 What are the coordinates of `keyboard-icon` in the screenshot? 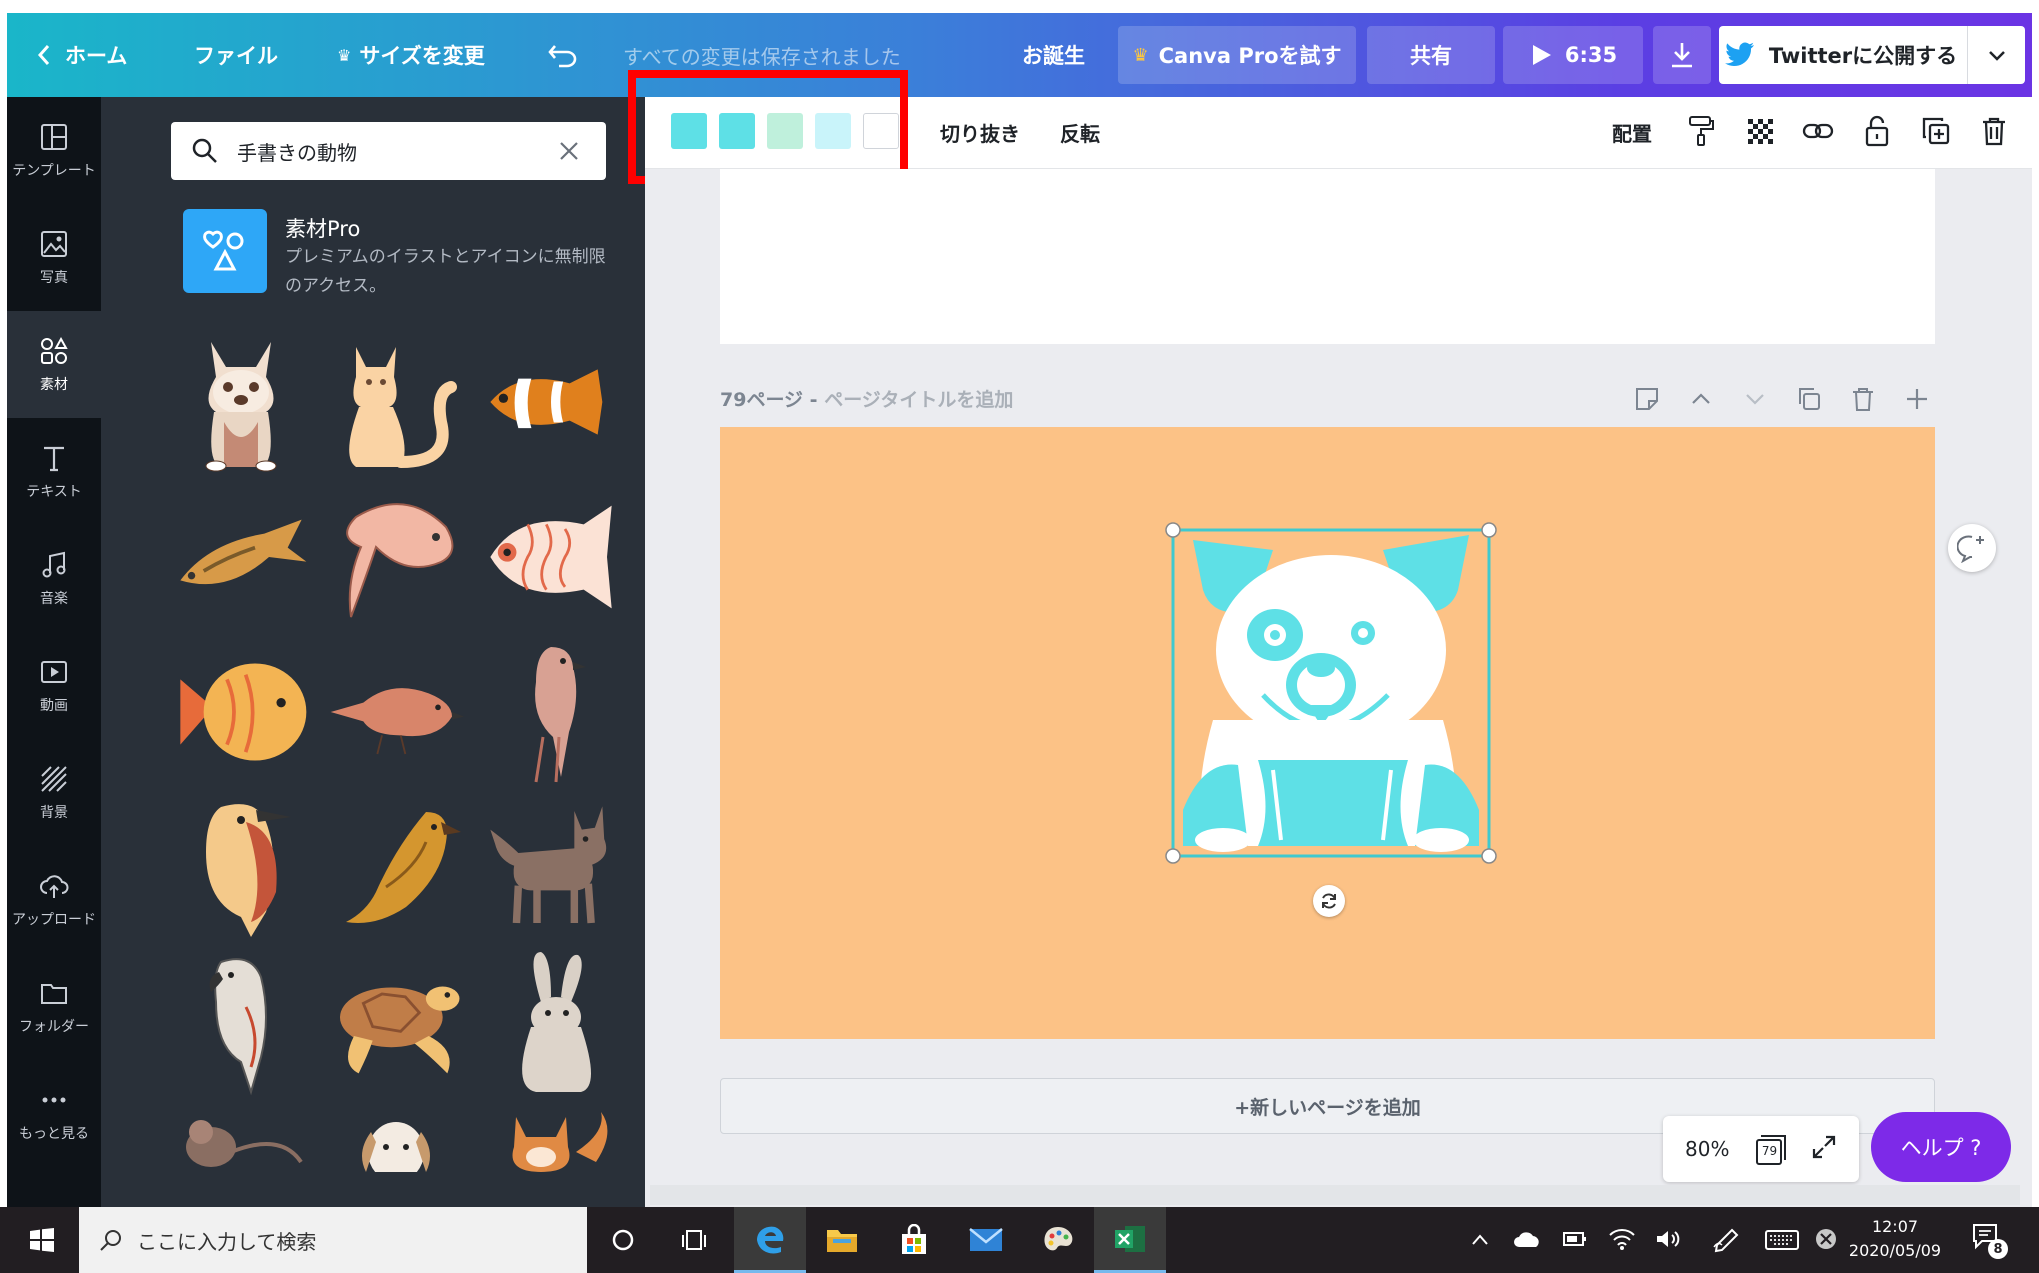 It's located at (1782, 1240).